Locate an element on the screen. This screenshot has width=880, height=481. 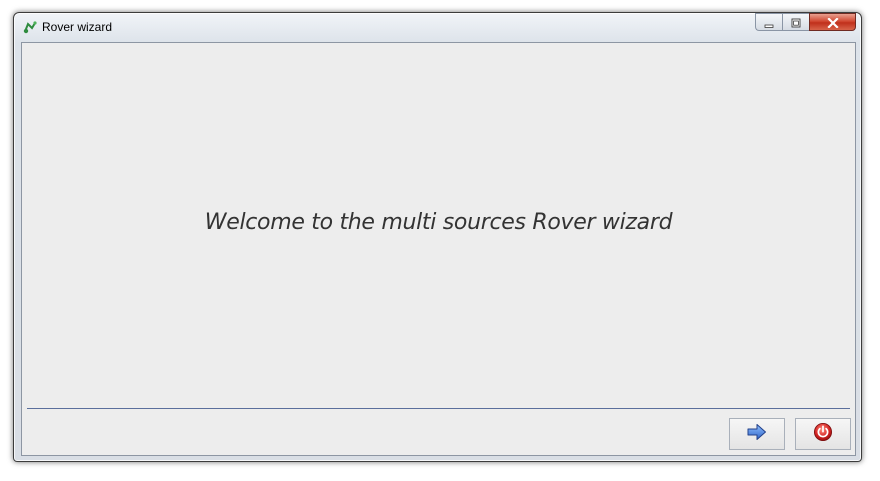
rover-app-icon is located at coordinates (30, 27).